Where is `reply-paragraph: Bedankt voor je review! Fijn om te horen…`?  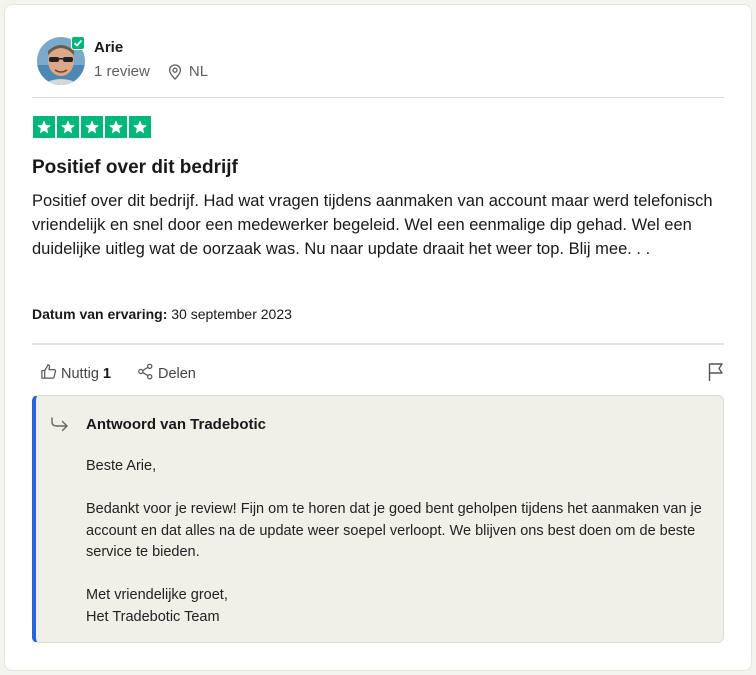 reply-paragraph: Bedankt voor je review! Fijn om te horen… is located at coordinates (394, 530).